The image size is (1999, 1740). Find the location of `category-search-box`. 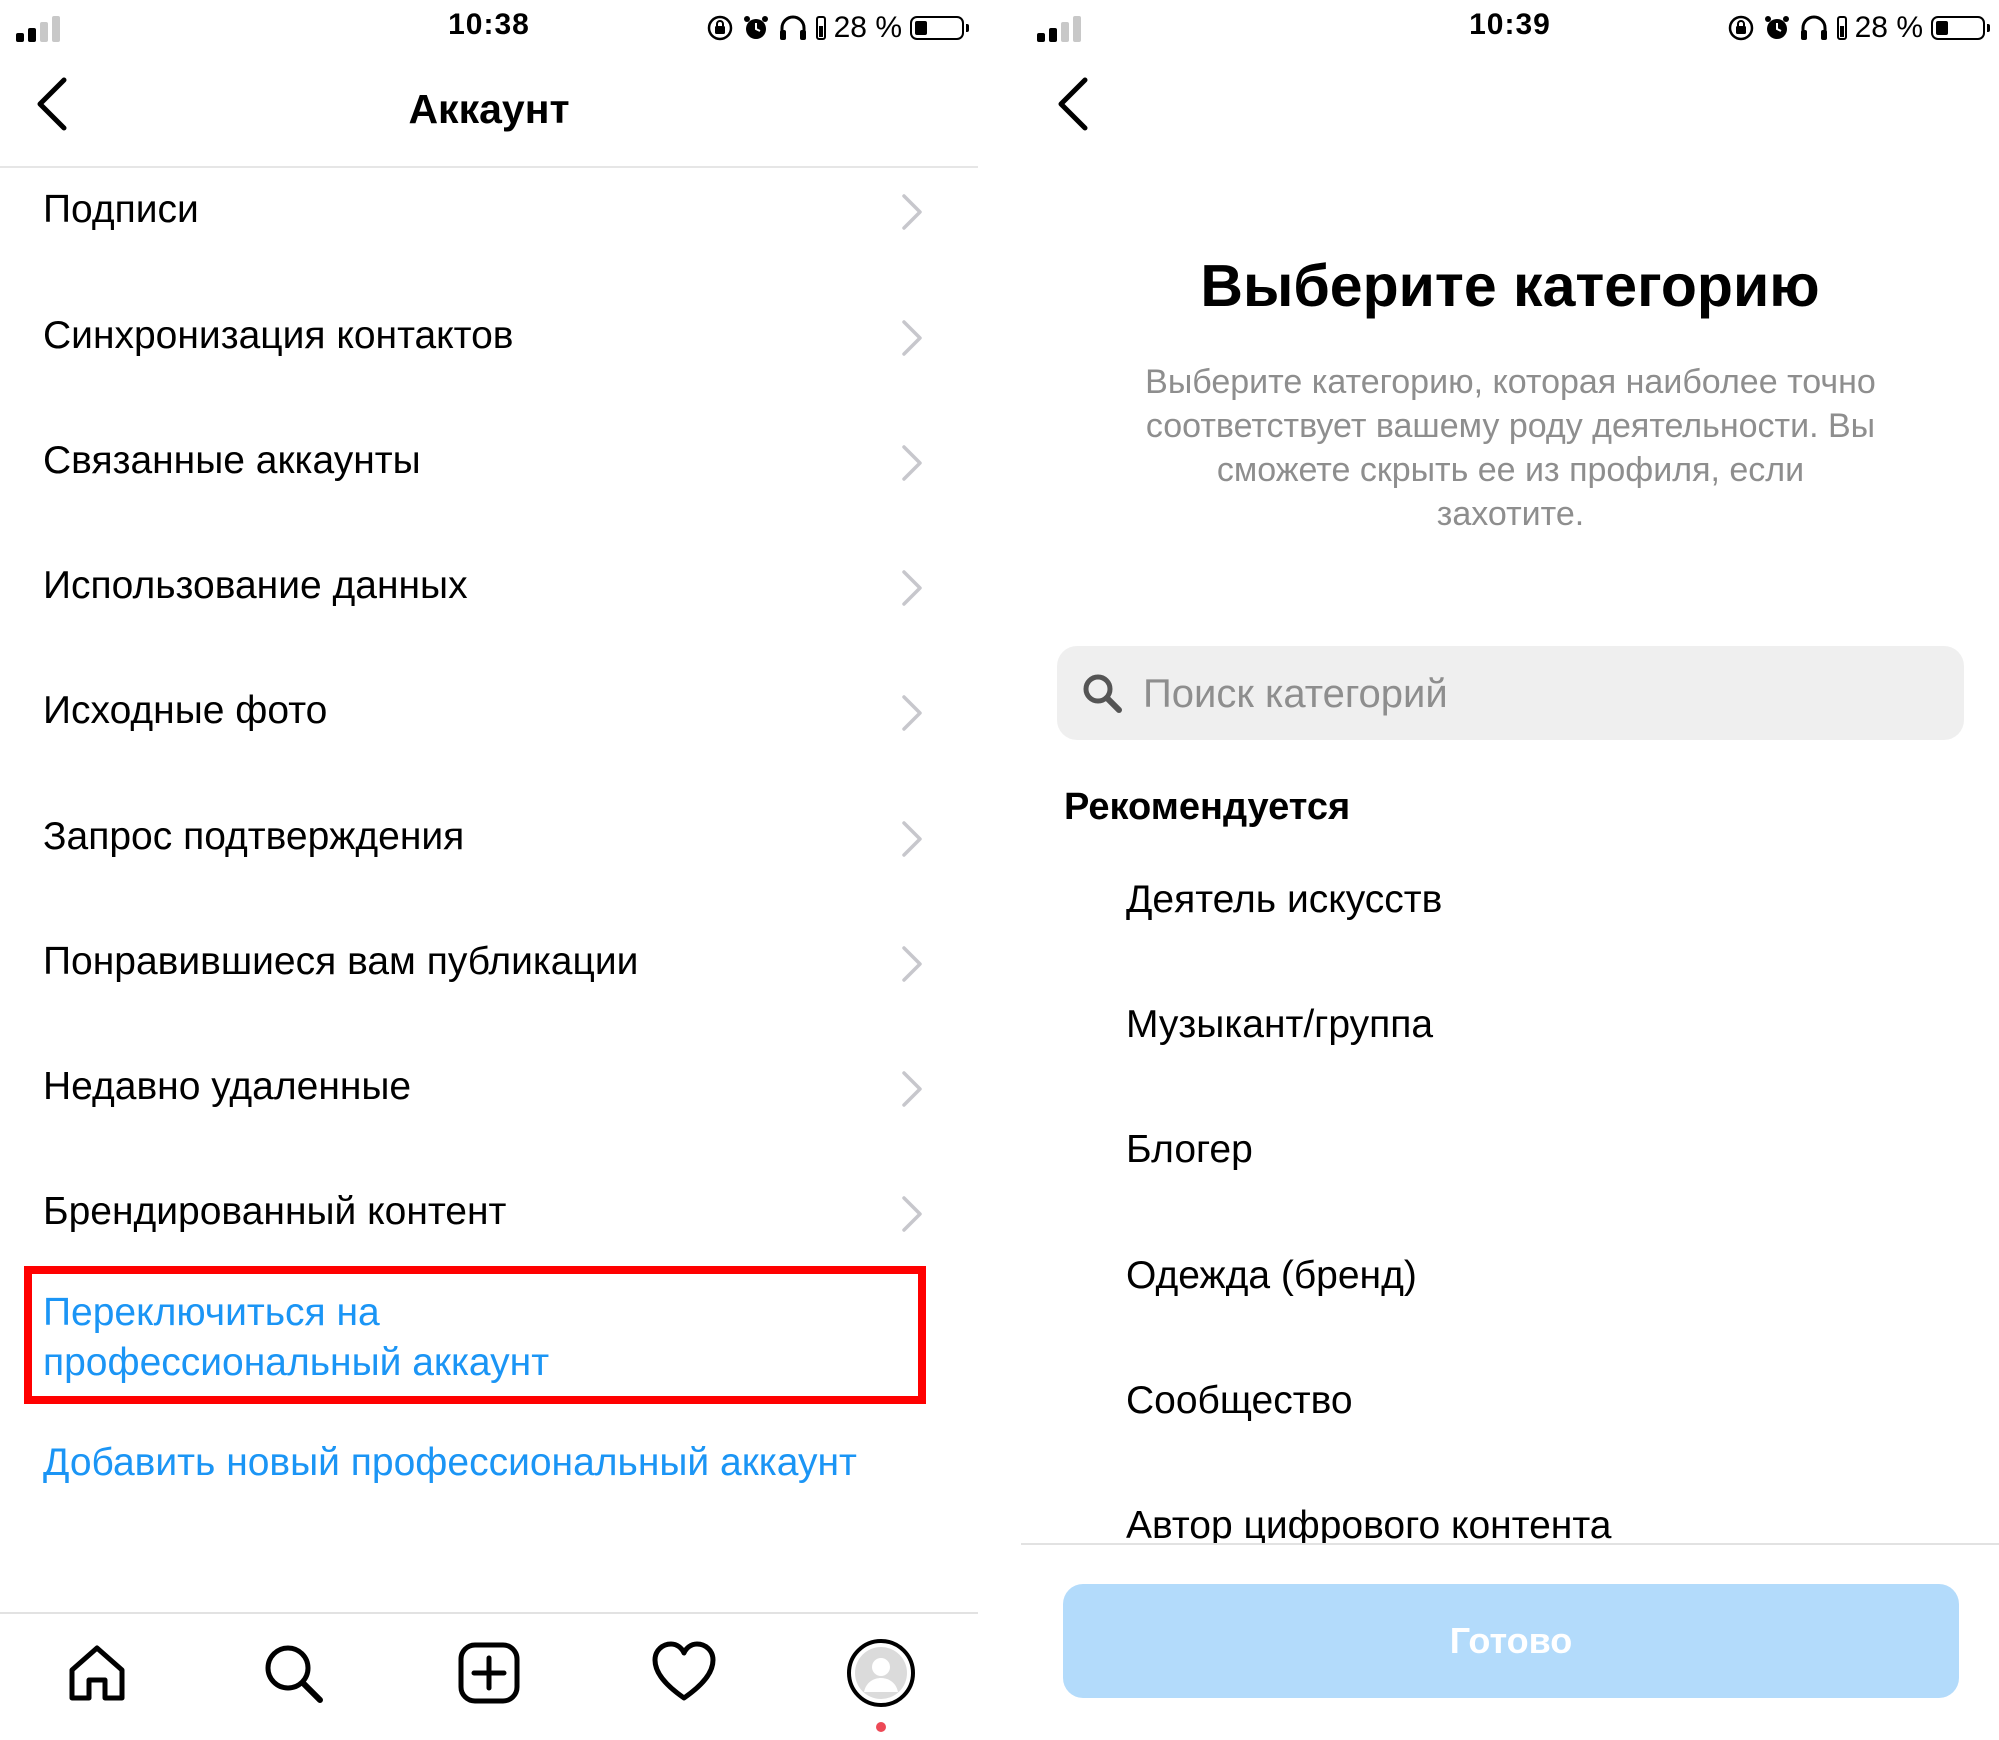

category-search-box is located at coordinates (1510, 693).